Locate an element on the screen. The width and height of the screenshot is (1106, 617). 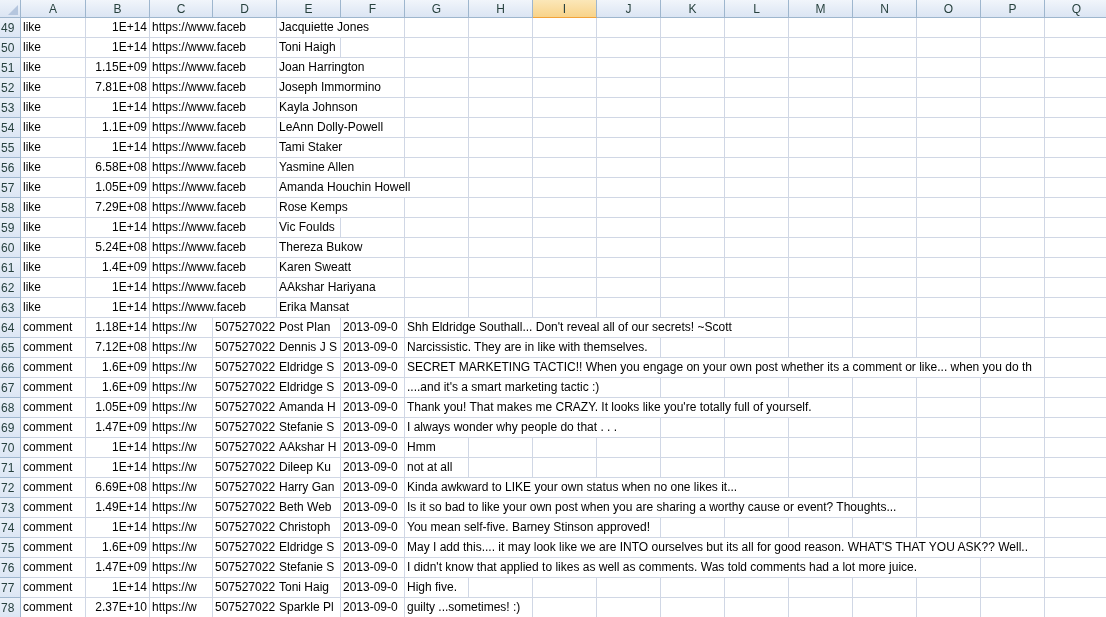
table-cell: May I add this.... it may look like we are INTO ourselves but its all for good reason. WHAT'S THAT YOU ASK?? Well.. is located at coordinates (717, 547).